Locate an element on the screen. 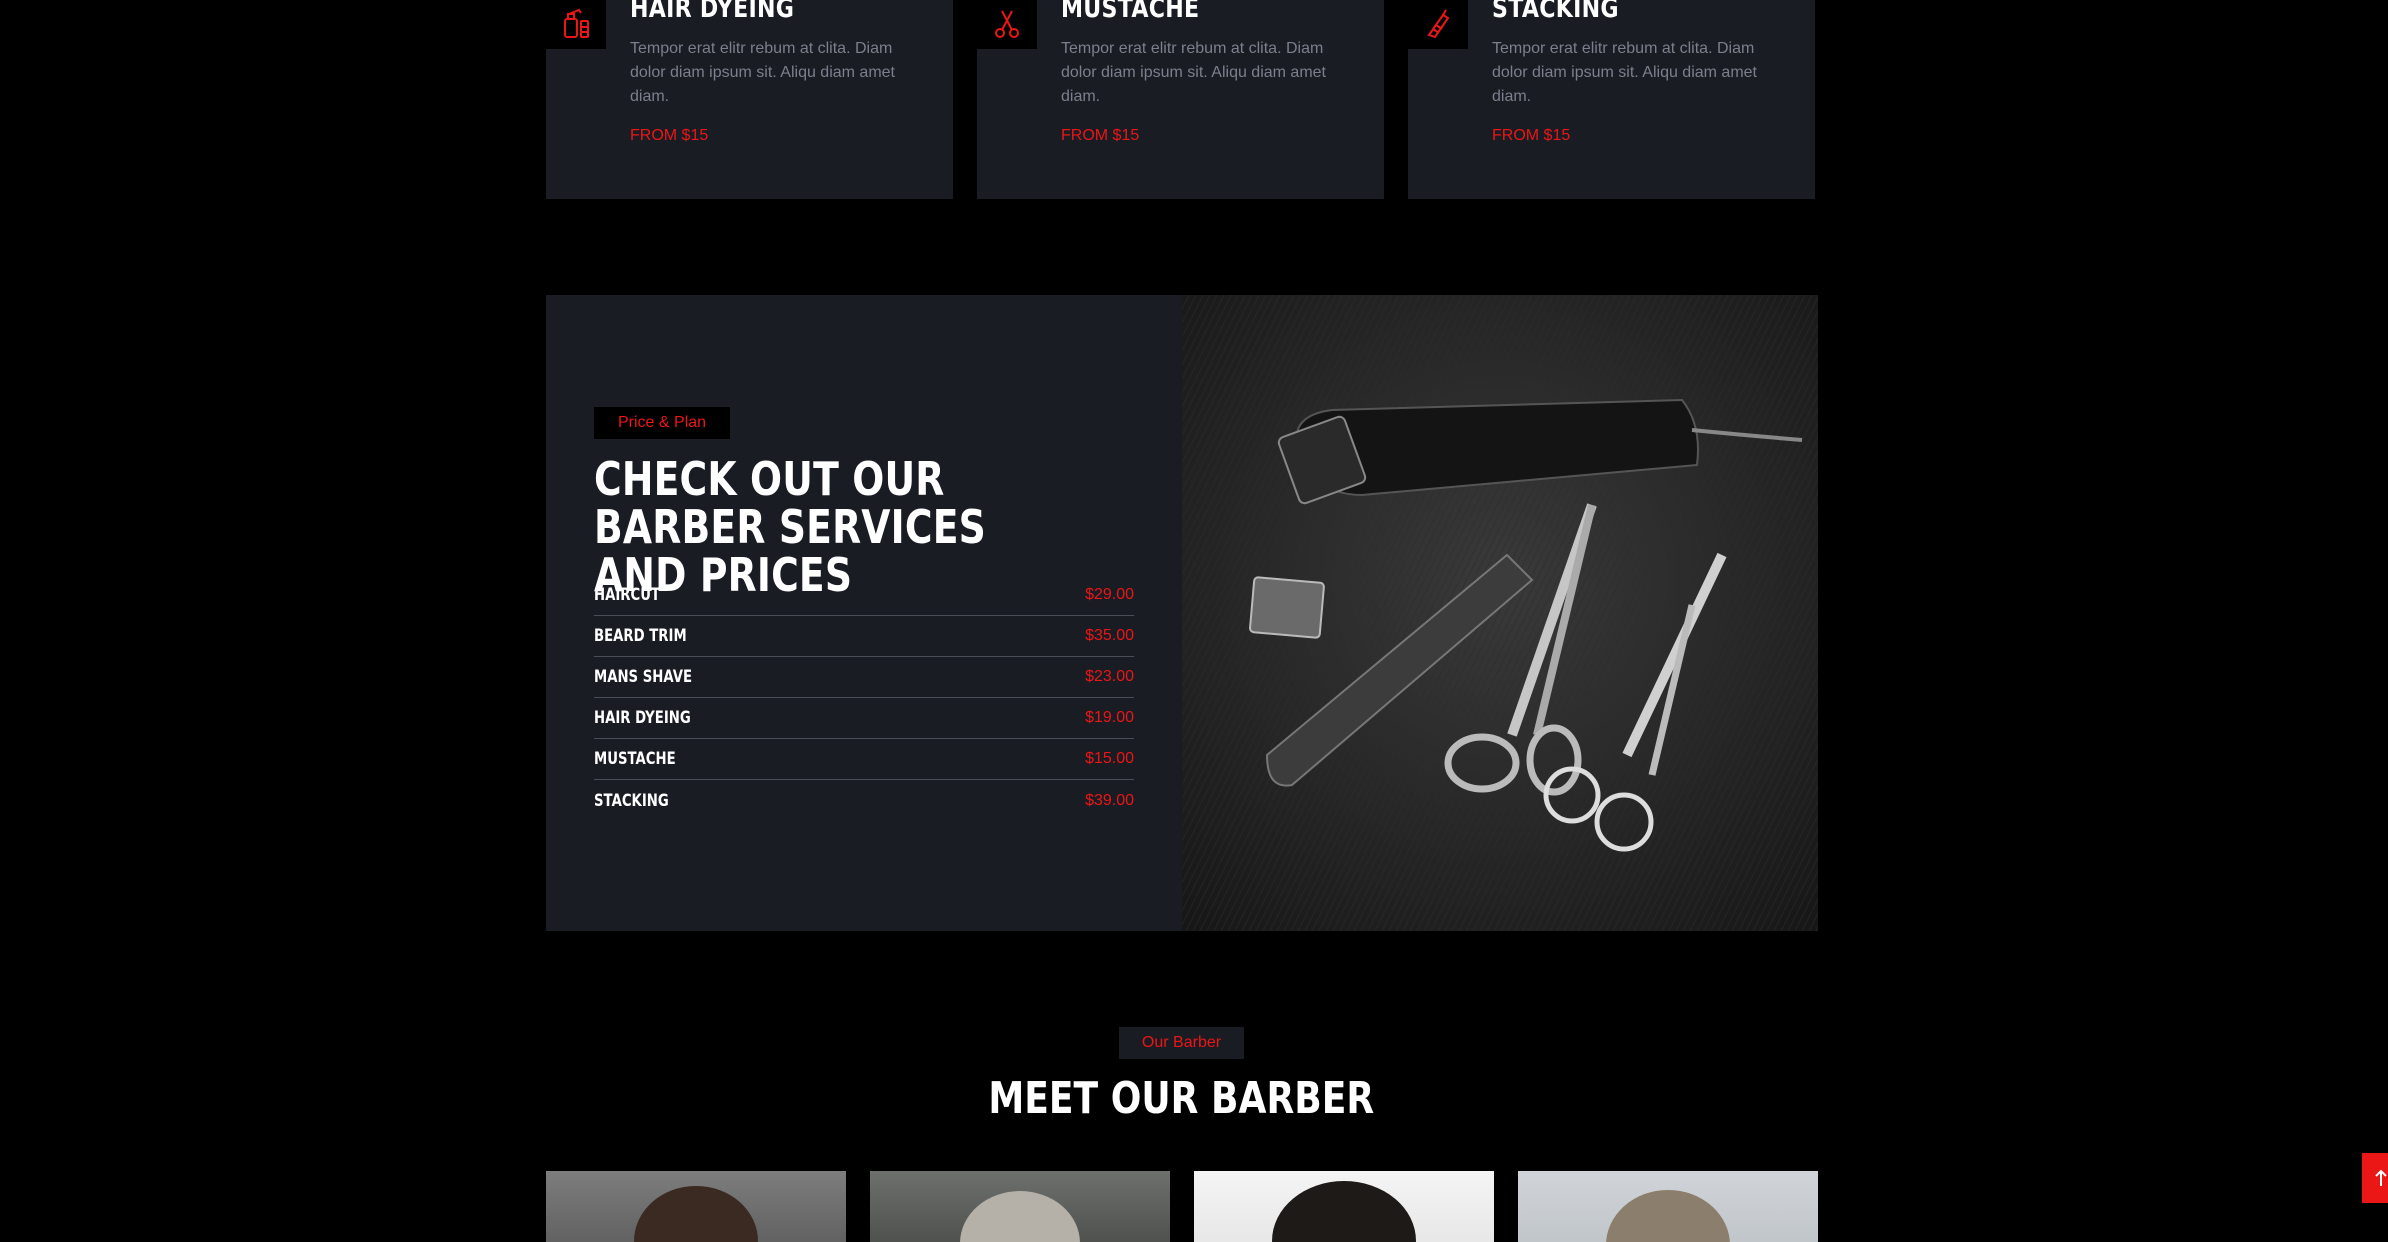  service-price: $19.00 is located at coordinates (1109, 717).